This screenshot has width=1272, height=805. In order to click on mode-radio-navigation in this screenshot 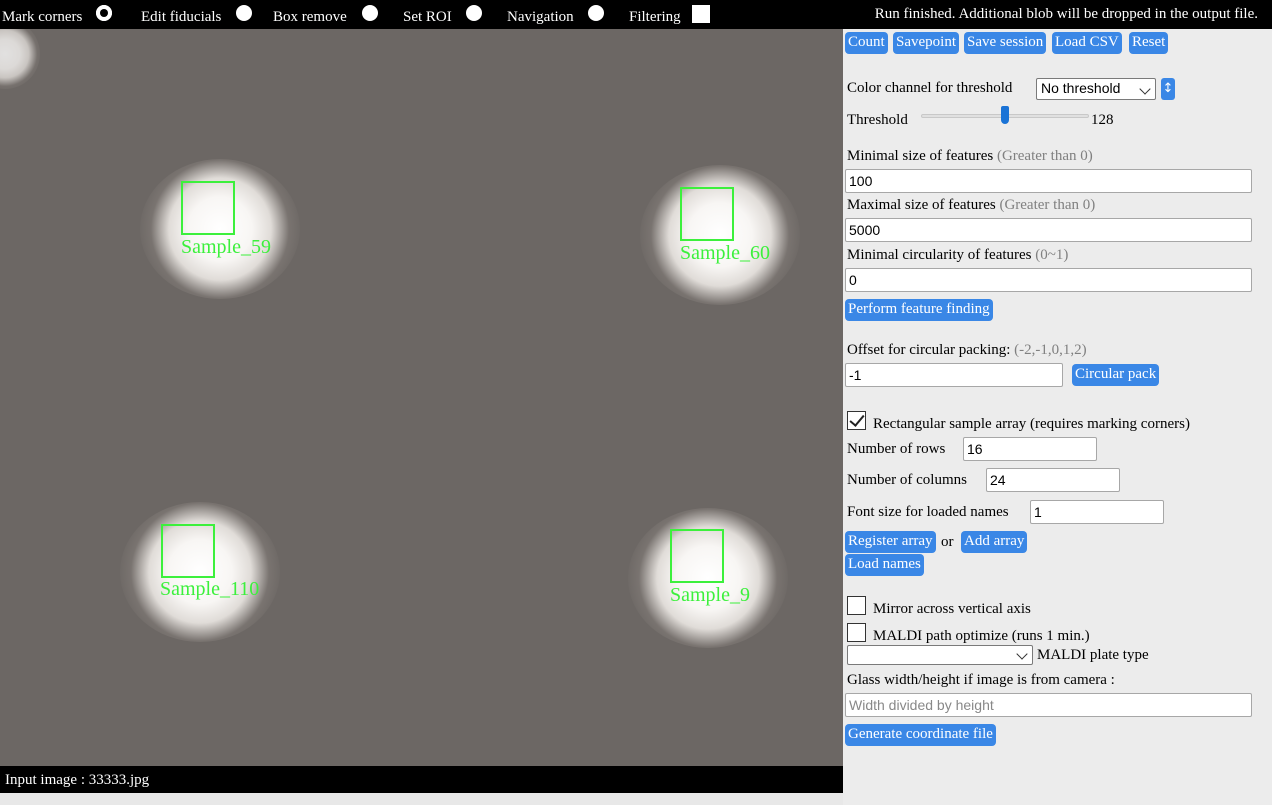, I will do `click(596, 13)`.